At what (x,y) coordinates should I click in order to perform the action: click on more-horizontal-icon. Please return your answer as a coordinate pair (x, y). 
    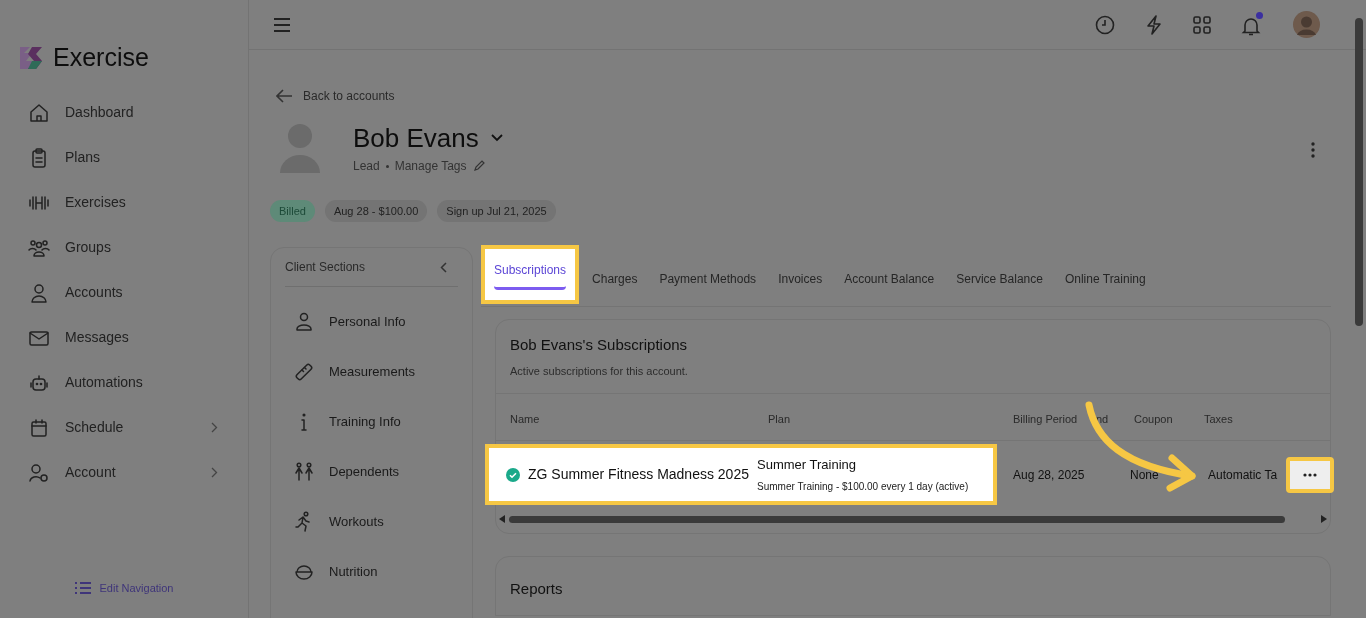
    Looking at the image, I should click on (1310, 475).